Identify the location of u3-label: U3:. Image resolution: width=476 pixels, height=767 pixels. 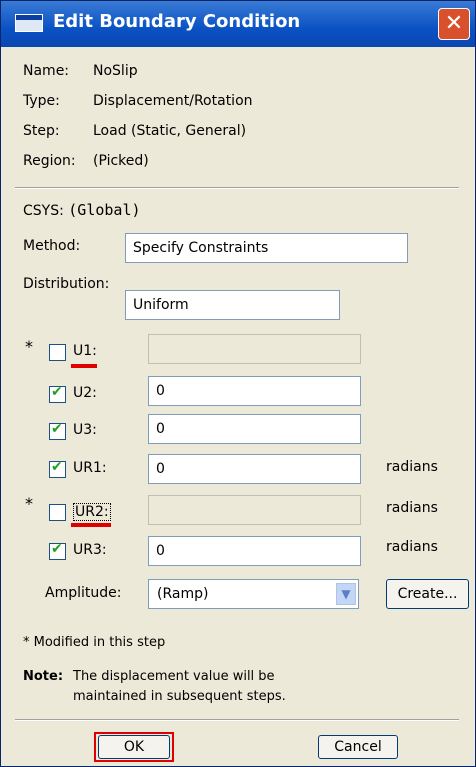
(85, 430).